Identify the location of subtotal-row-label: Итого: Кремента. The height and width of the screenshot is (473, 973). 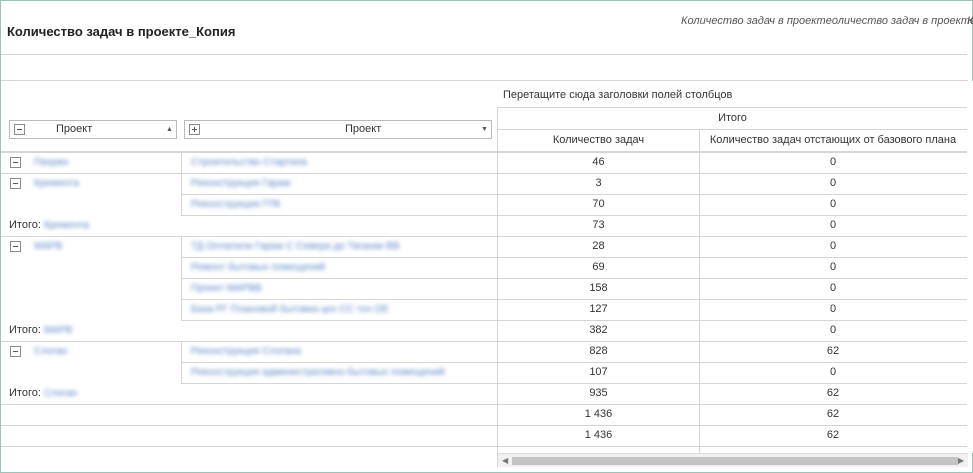
(49, 225).